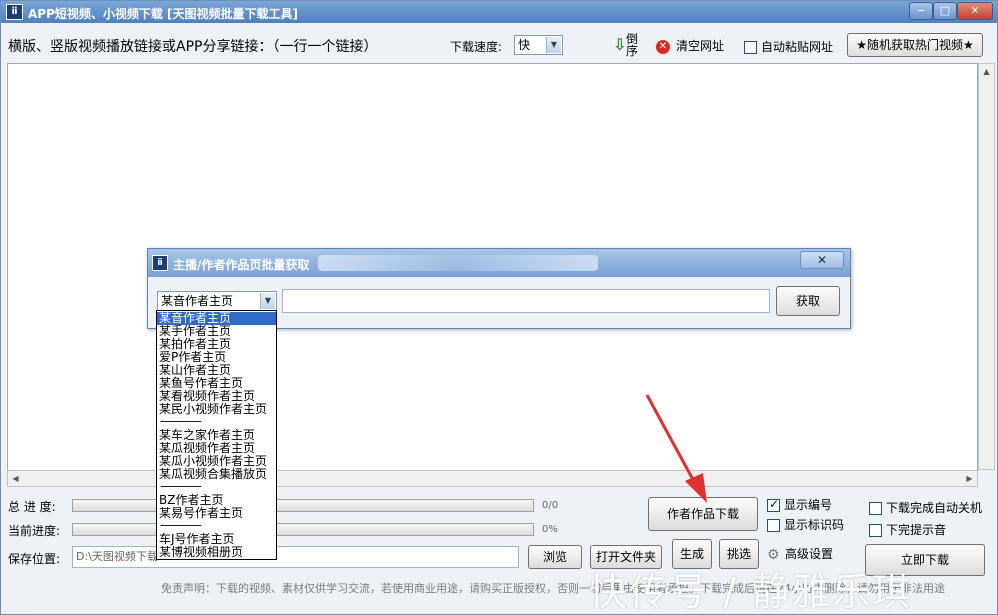 Image resolution: width=998 pixels, height=615 pixels. I want to click on scroll-left-icon: ◀, so click(15, 478).